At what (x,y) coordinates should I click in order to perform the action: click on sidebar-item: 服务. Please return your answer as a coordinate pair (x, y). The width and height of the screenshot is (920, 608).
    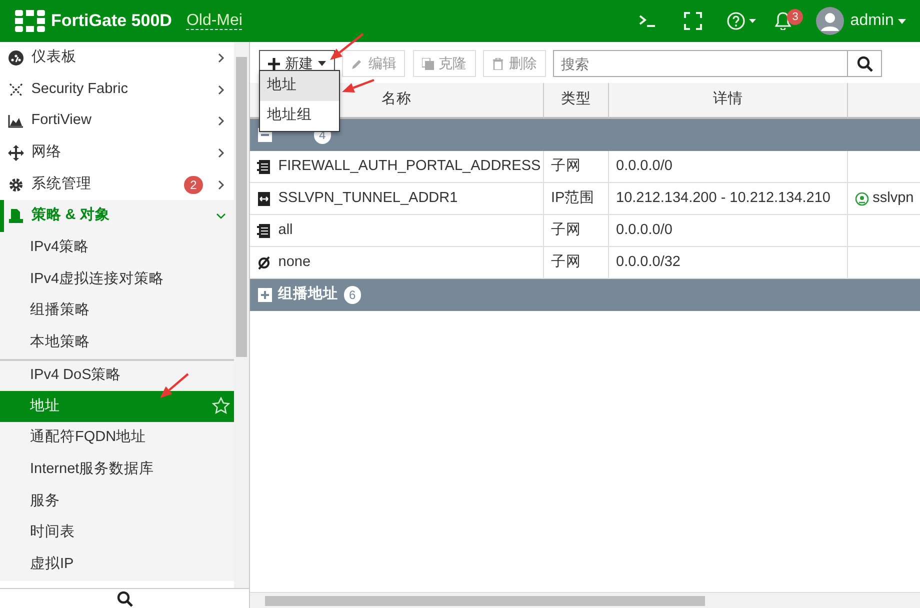
    Looking at the image, I should click on (117, 502).